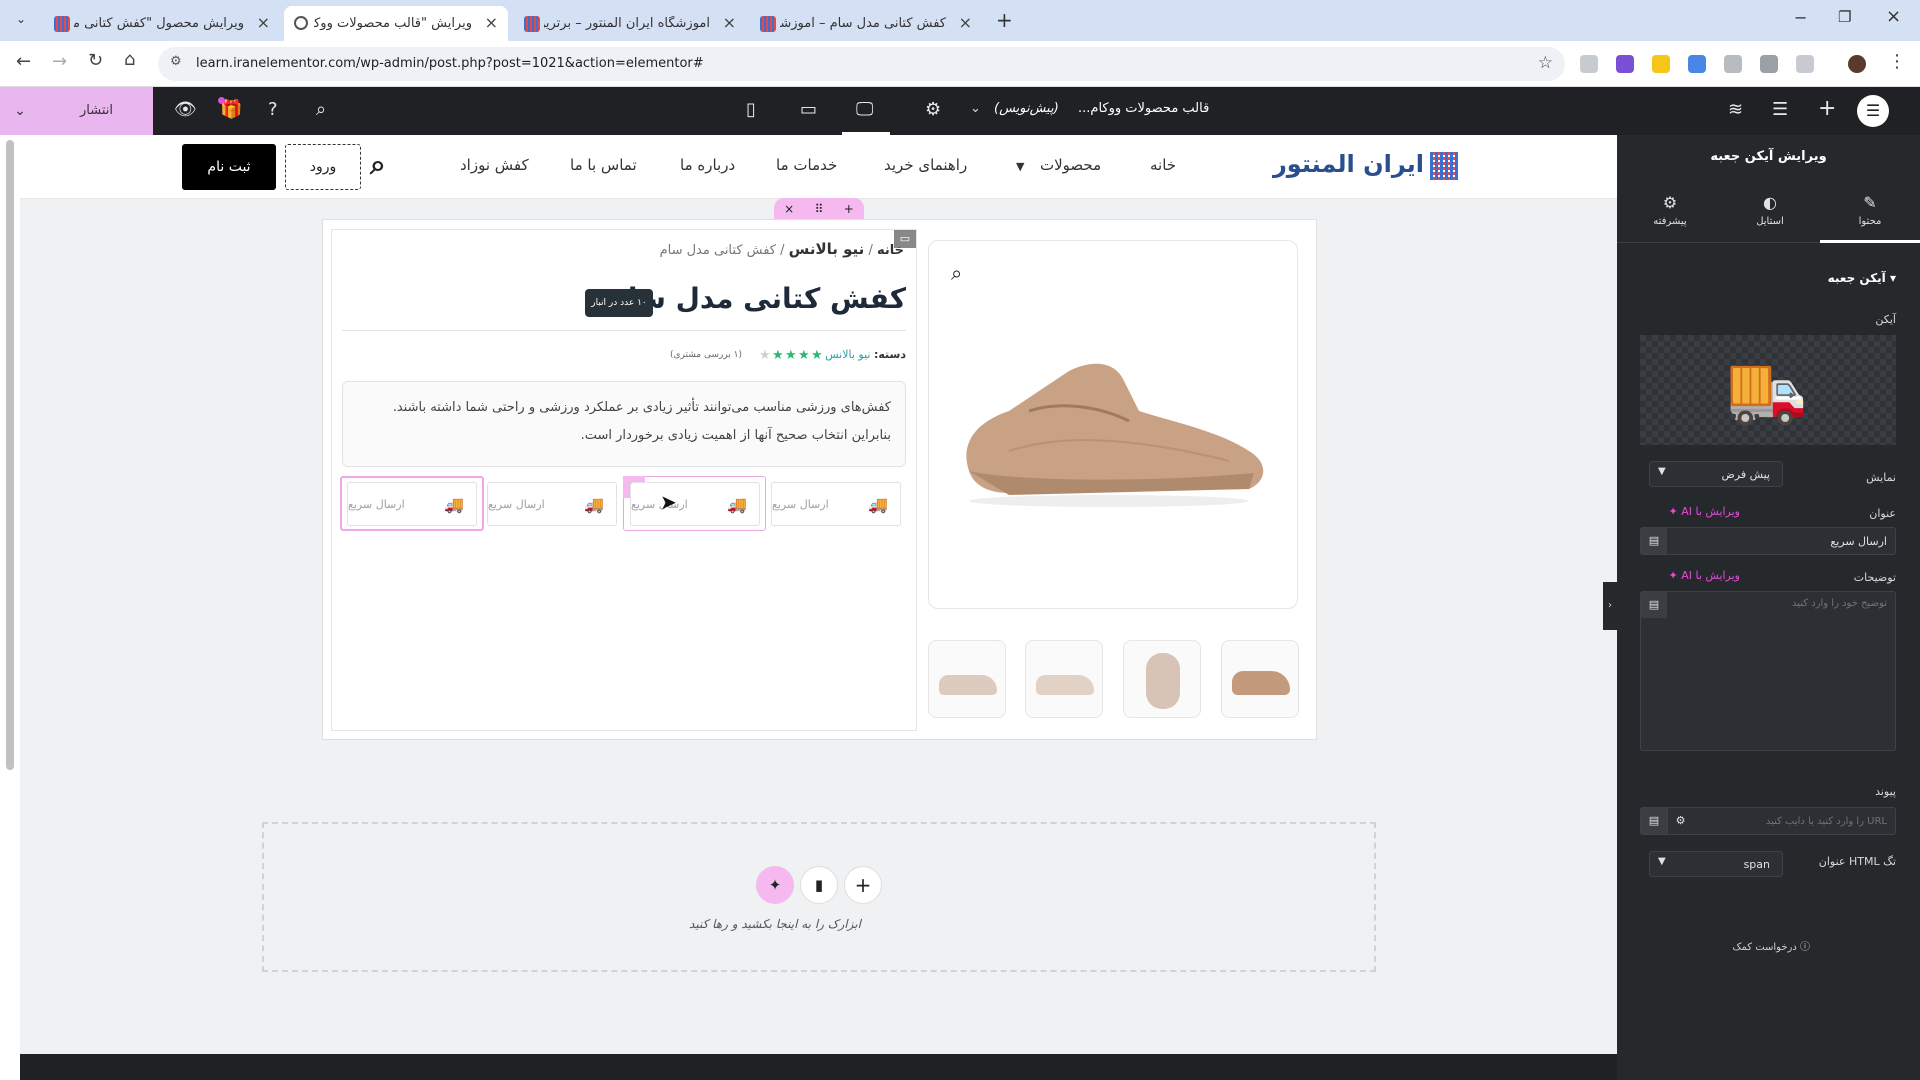 This screenshot has height=1080, width=1920. Describe the element at coordinates (1768, 390) in the screenshot. I see `icon-picker-preview: 🚚` at that location.